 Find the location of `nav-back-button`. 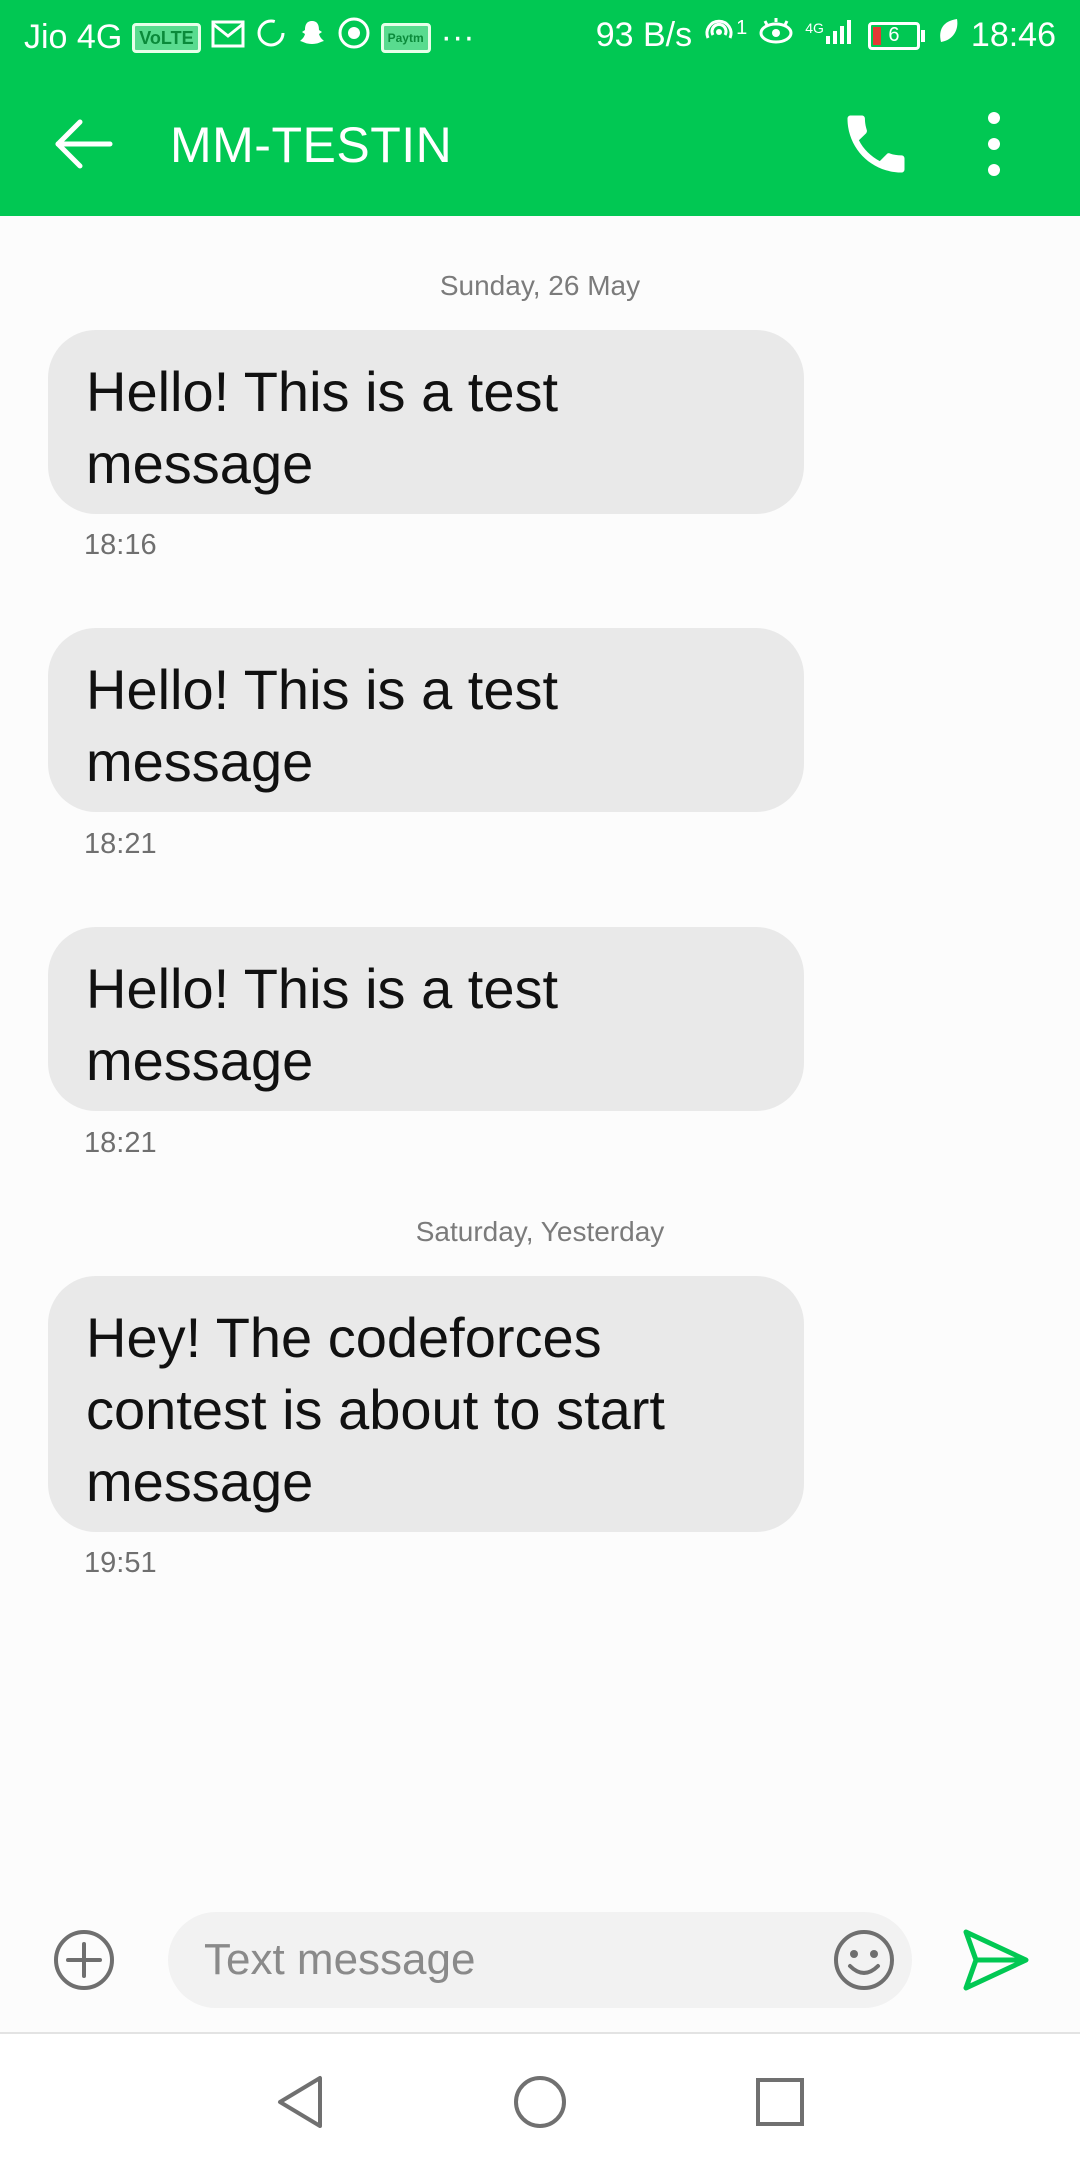

nav-back-button is located at coordinates (300, 2102).